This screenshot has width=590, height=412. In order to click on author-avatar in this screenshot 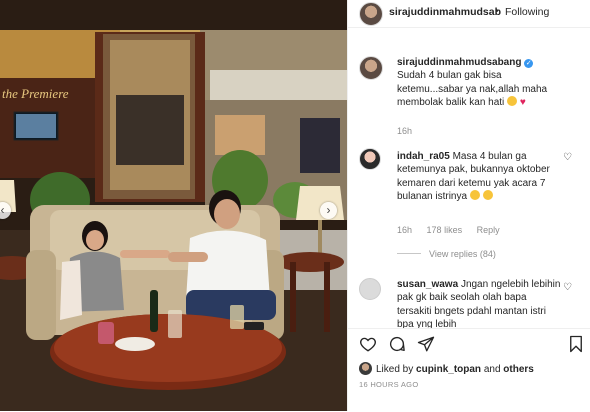, I will do `click(371, 14)`.